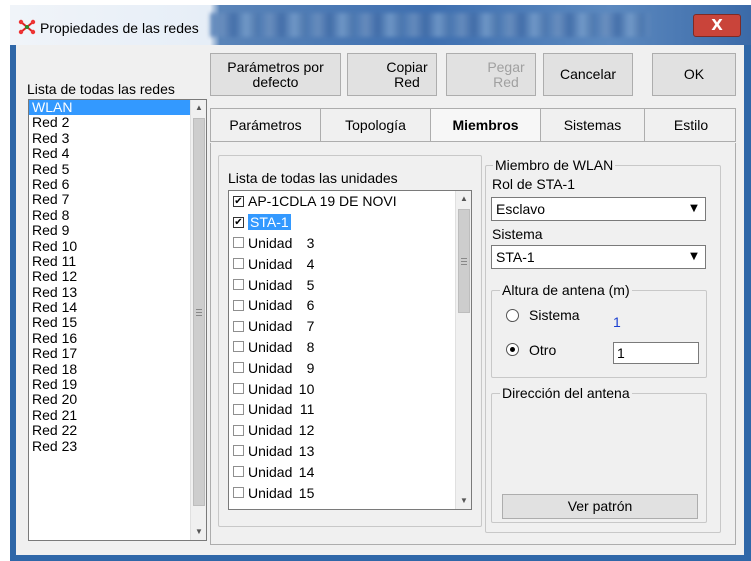 This screenshot has height=561, width=751. I want to click on networks-list-scrollbar: ▲ ▼, so click(198, 320).